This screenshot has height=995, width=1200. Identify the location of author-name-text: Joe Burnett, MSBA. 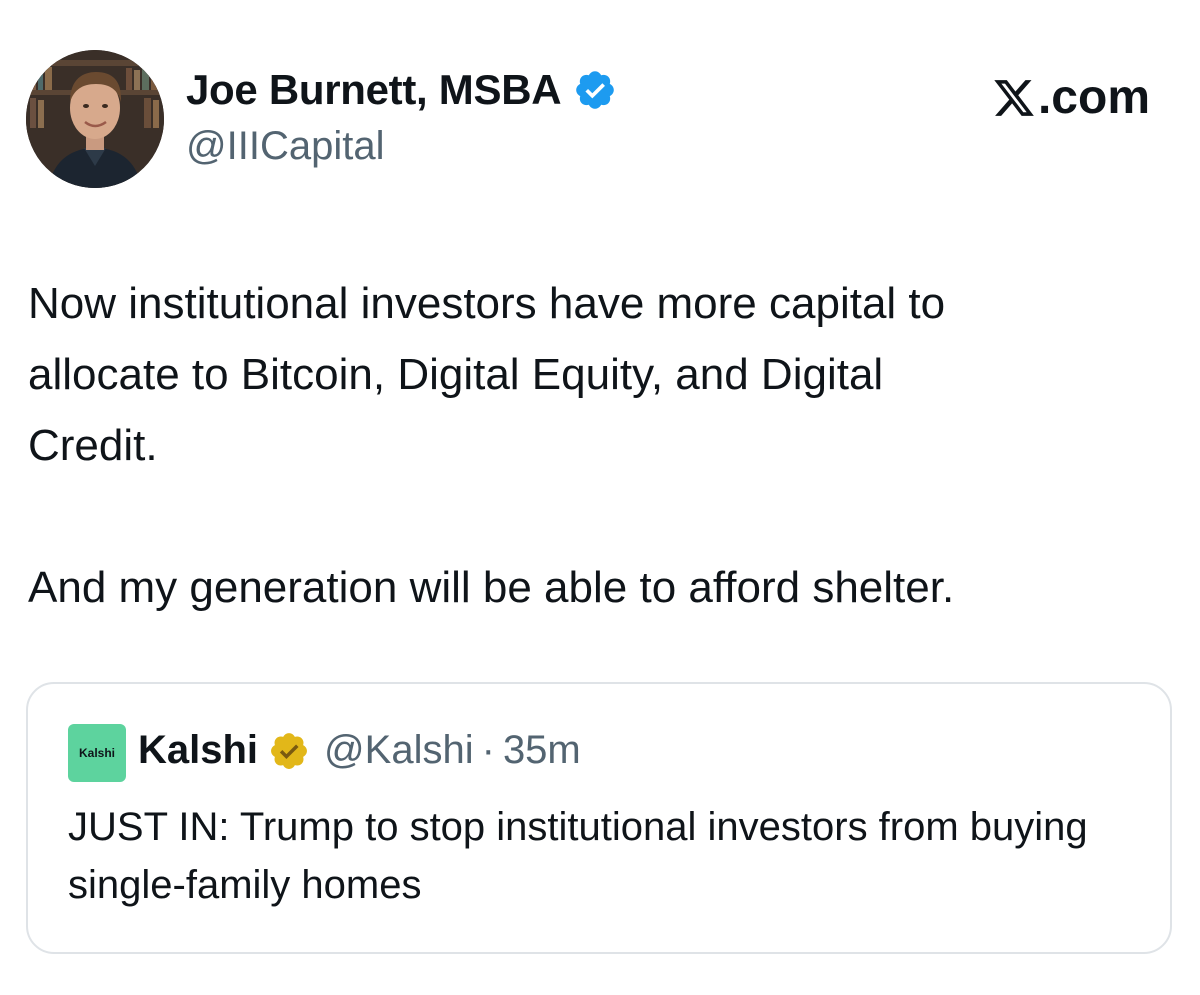
(374, 89).